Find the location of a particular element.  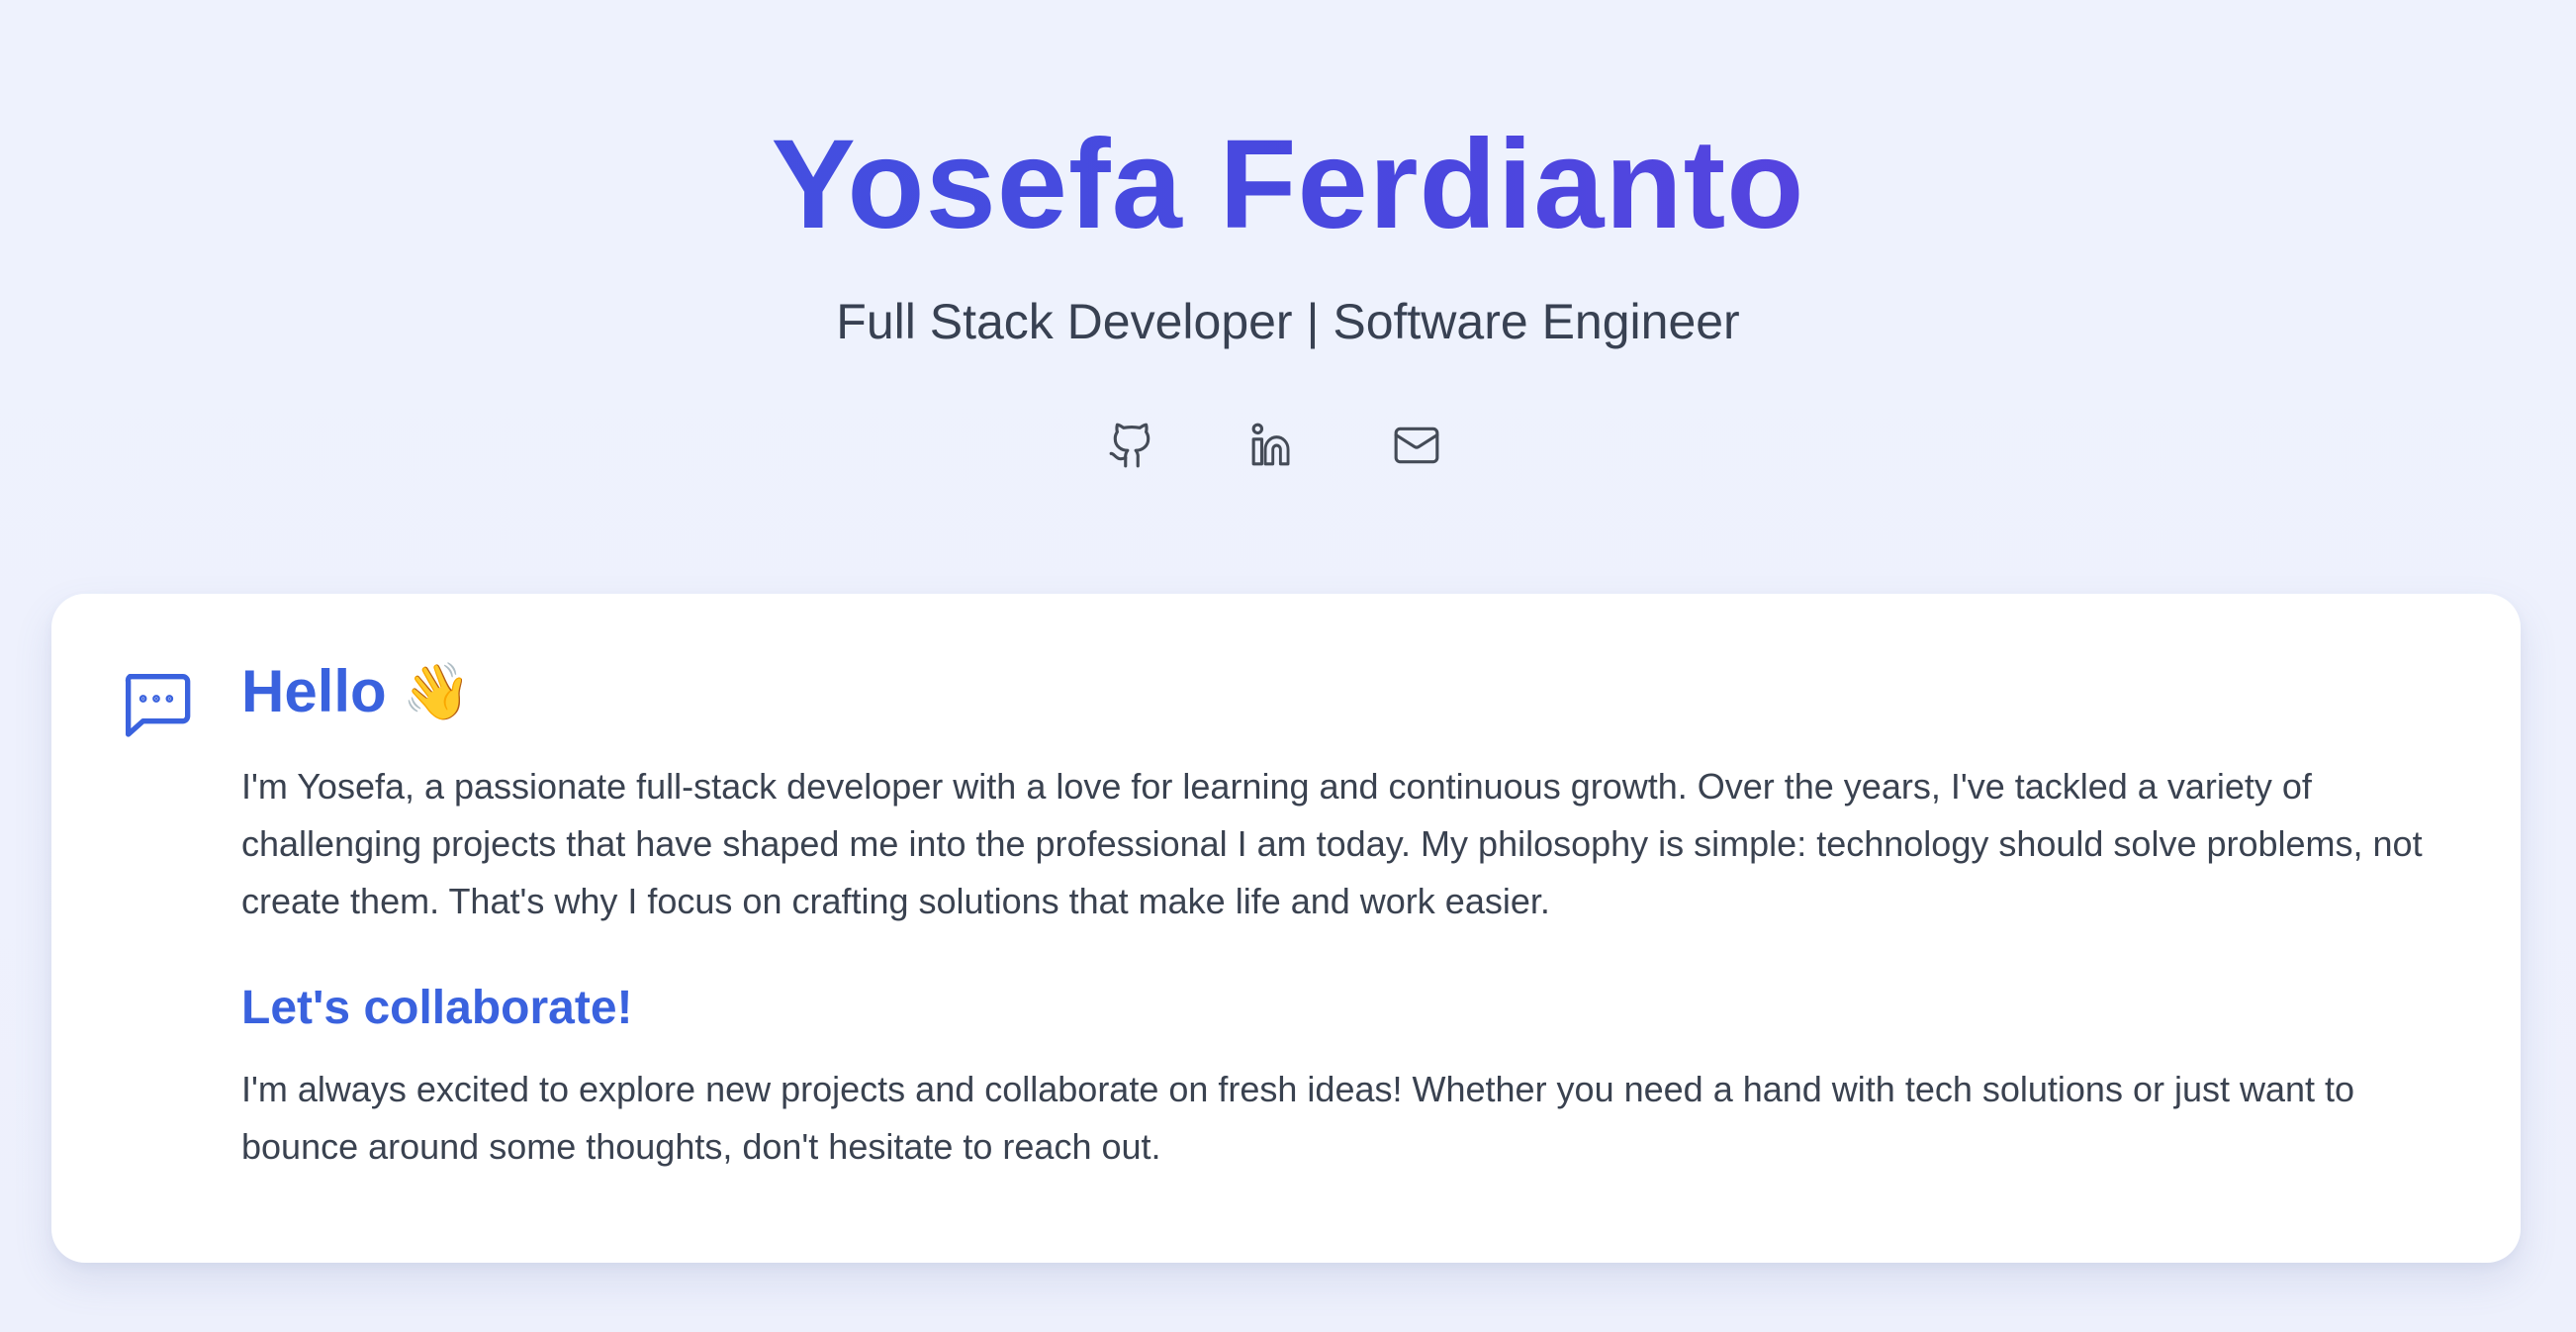

linkedin-icon is located at coordinates (1270, 444).